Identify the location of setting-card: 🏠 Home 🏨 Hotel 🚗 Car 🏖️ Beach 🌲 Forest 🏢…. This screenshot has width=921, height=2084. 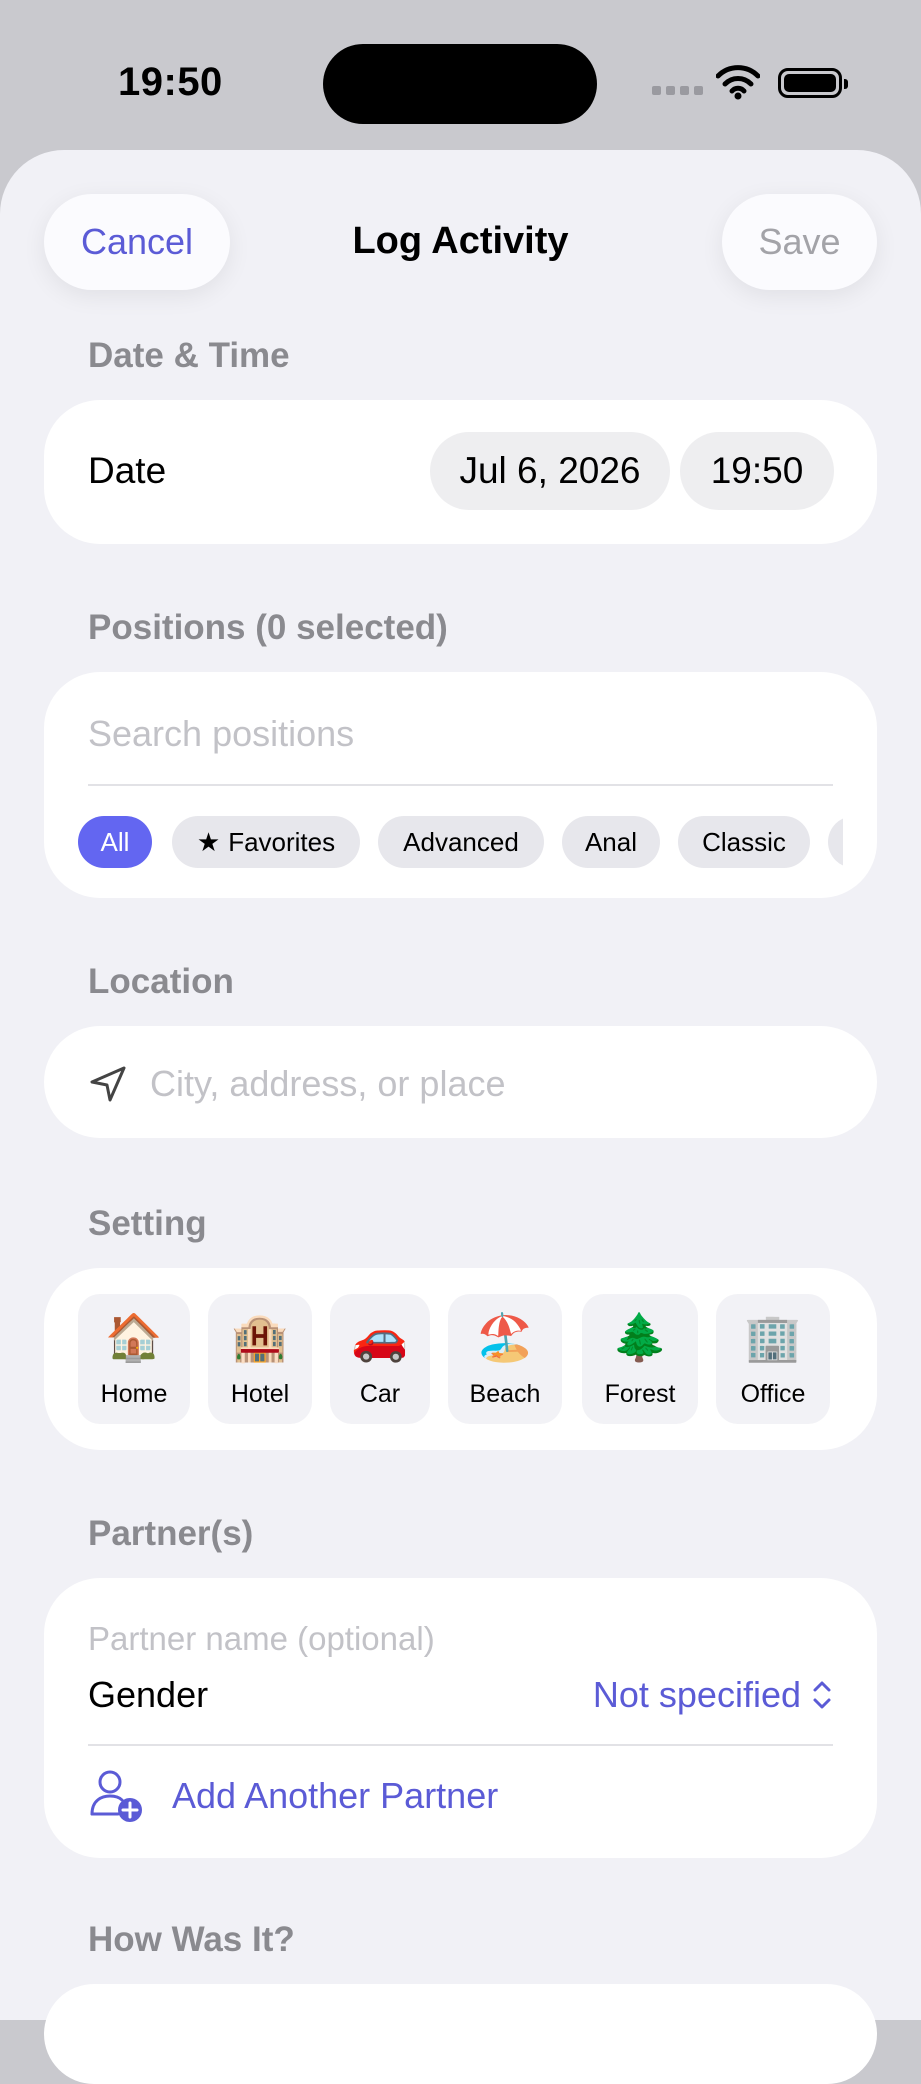
(460, 1359).